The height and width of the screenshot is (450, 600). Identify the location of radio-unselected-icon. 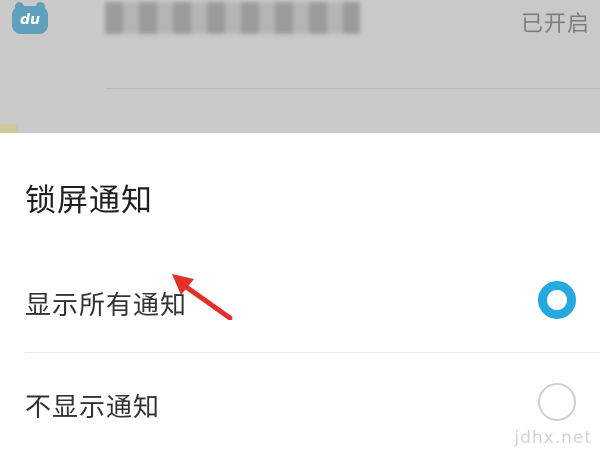
(557, 402).